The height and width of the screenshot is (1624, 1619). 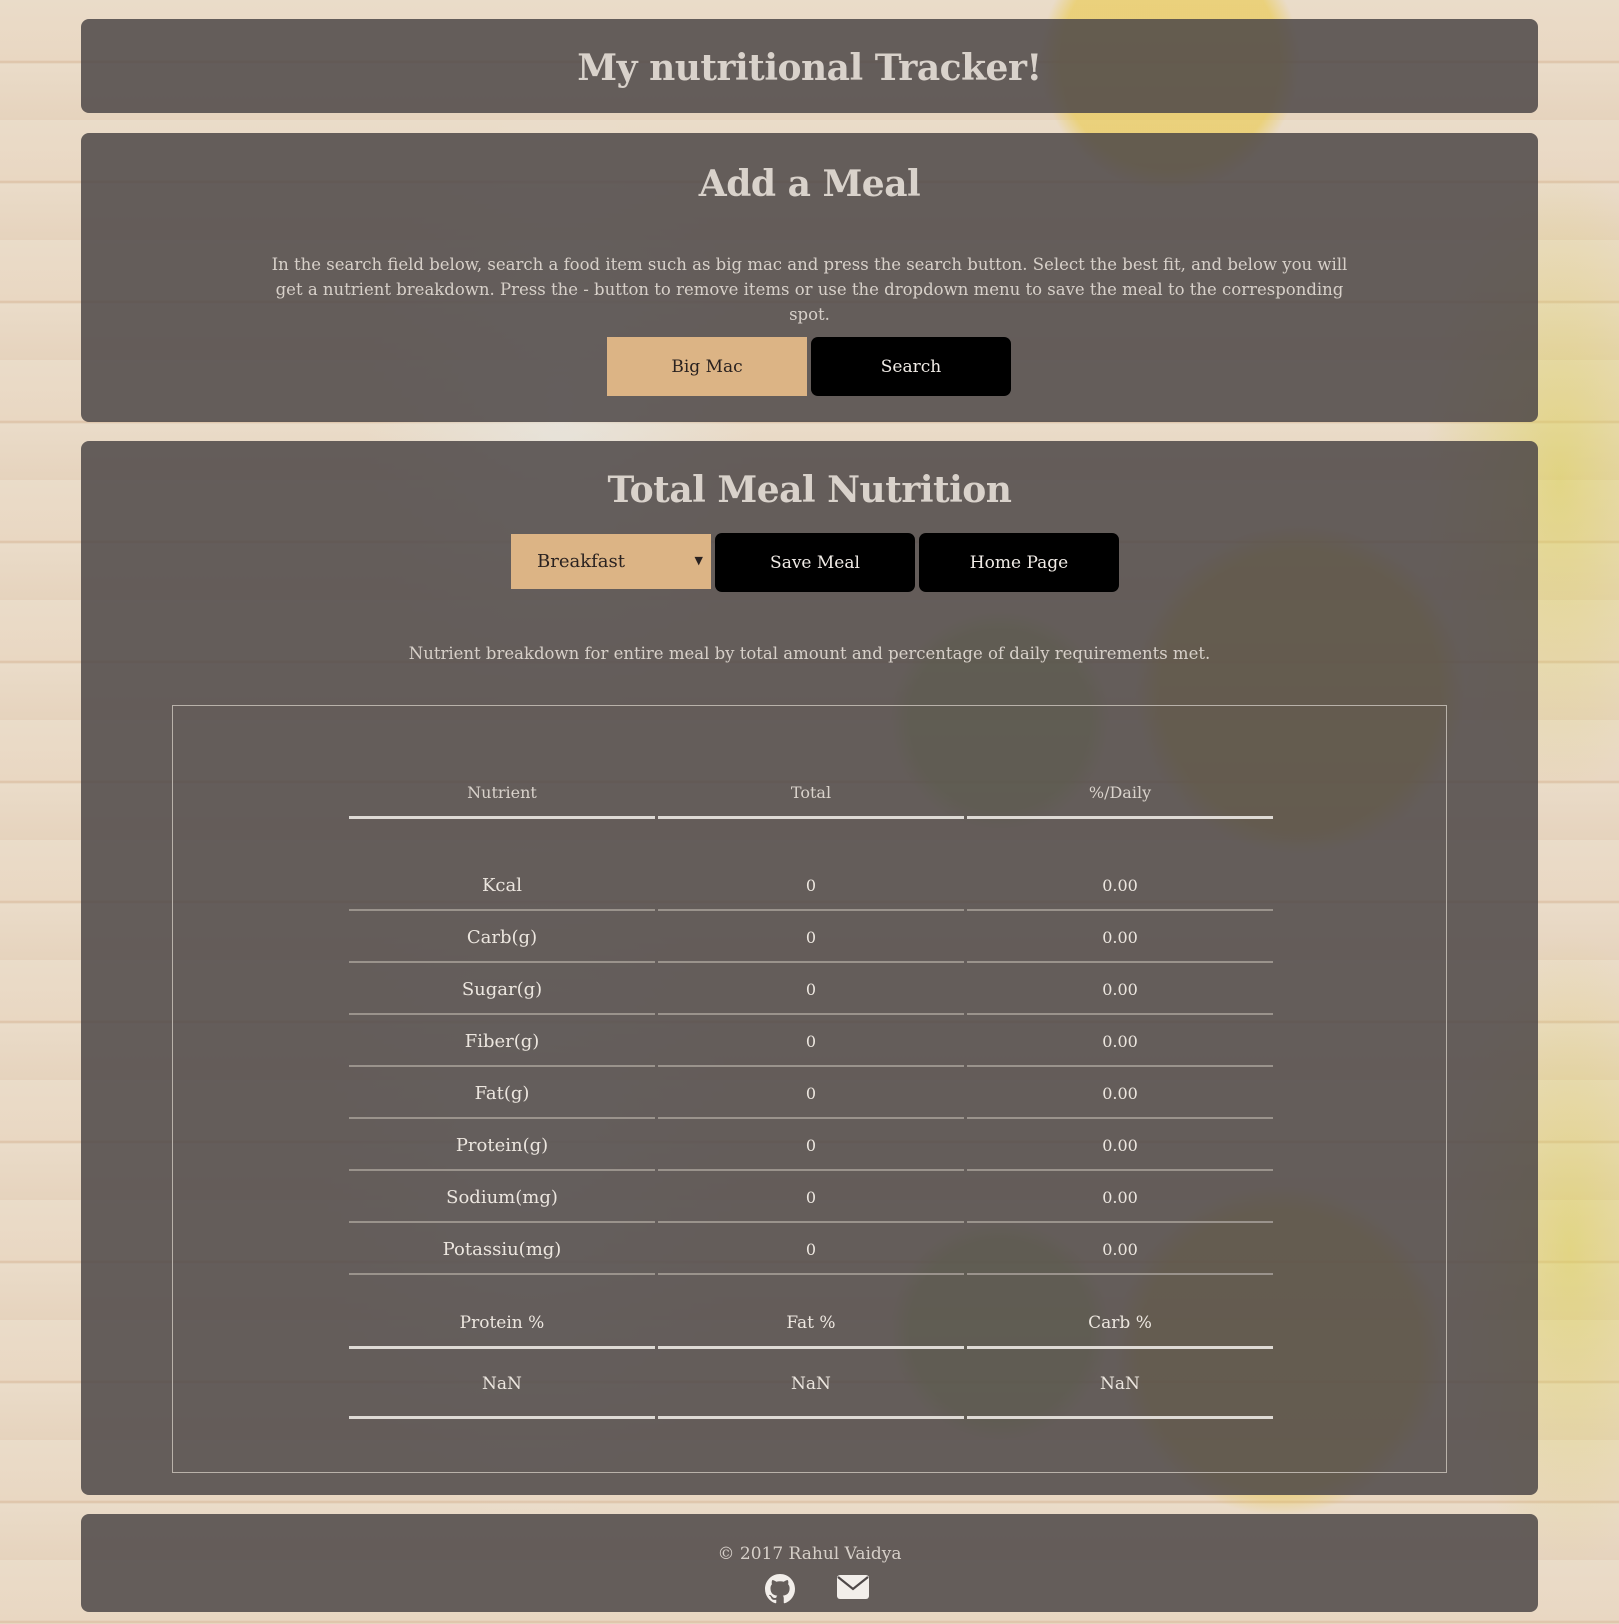 I want to click on meal-select-value: Breakfast, so click(x=581, y=561).